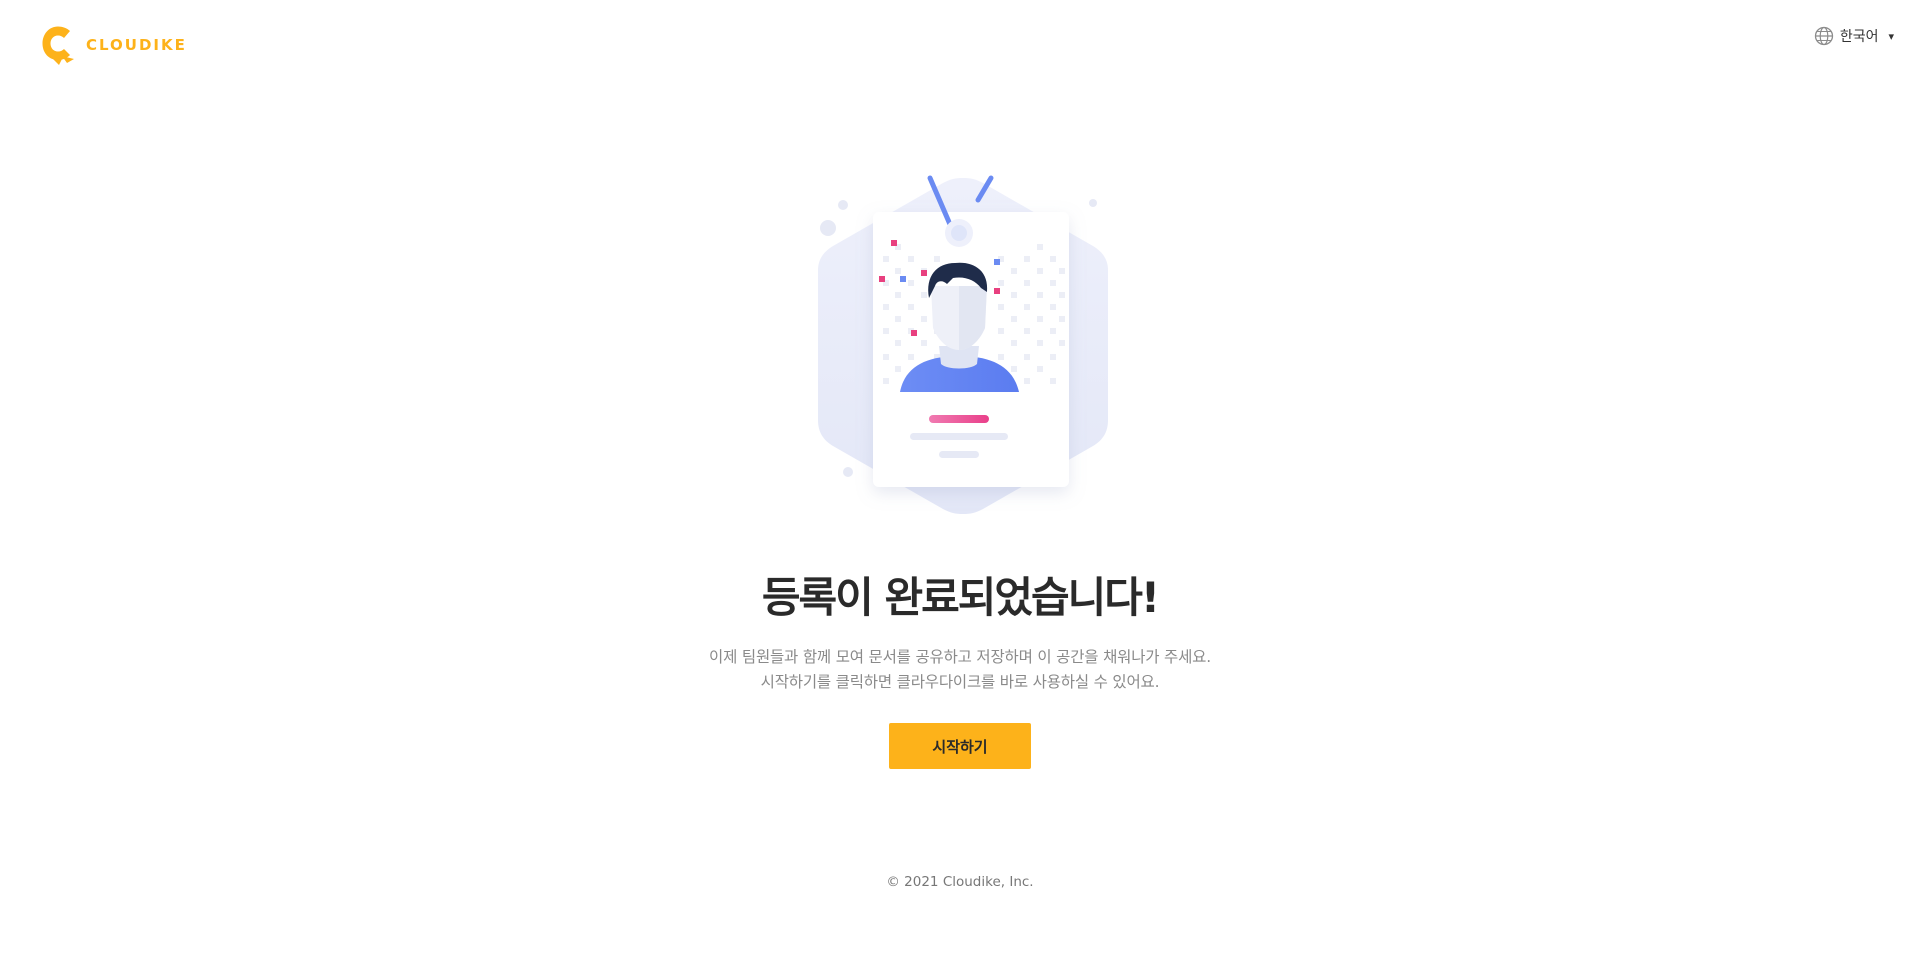  Describe the element at coordinates (960, 746) in the screenshot. I see `start-button: 시작하기` at that location.